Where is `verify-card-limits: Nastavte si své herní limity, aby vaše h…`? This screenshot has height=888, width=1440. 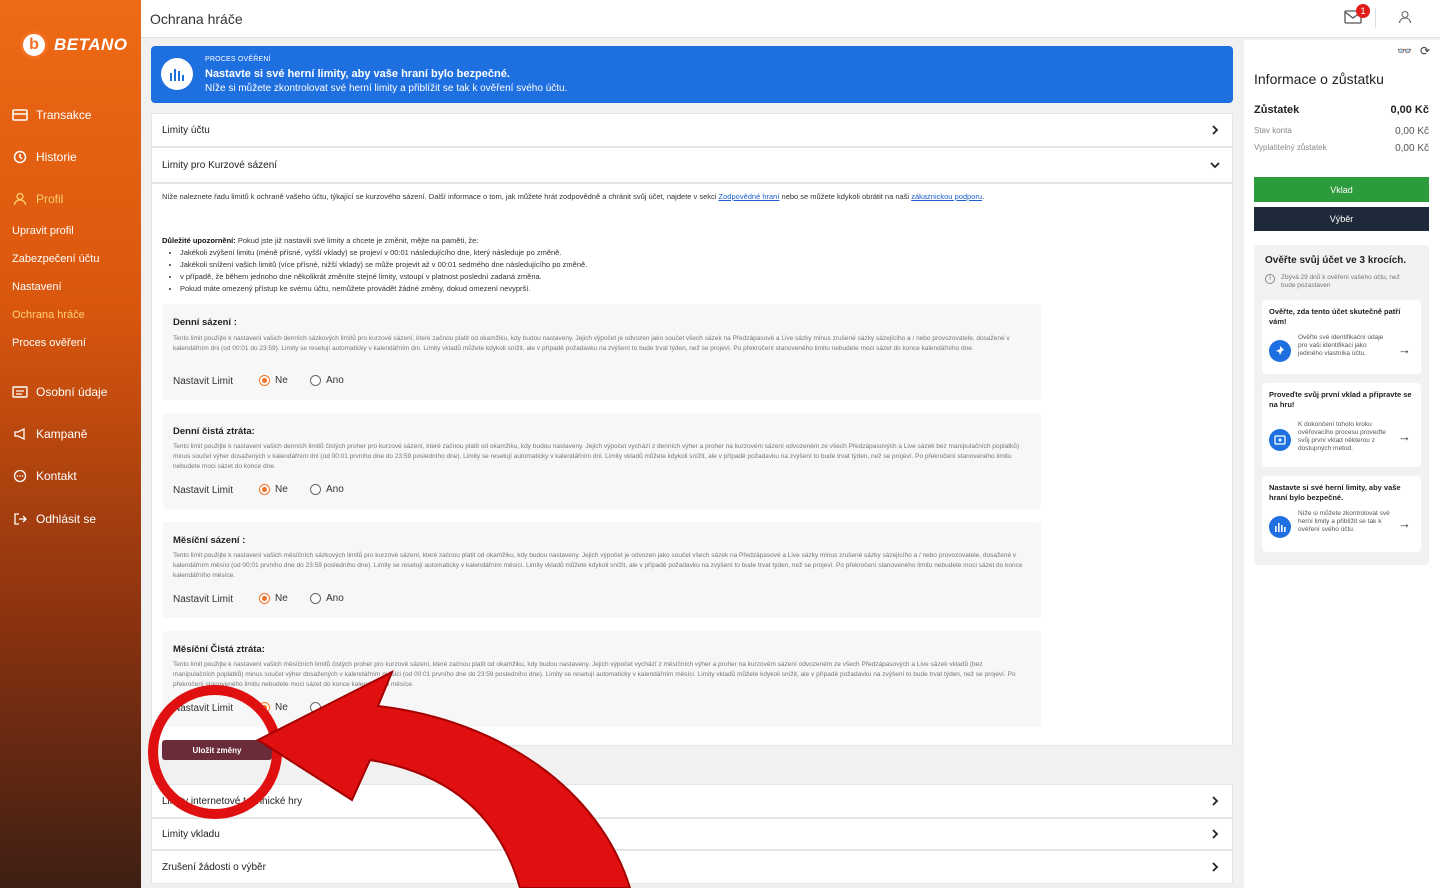 verify-card-limits: Nastavte si své herní limity, aby vaše h… is located at coordinates (1341, 514).